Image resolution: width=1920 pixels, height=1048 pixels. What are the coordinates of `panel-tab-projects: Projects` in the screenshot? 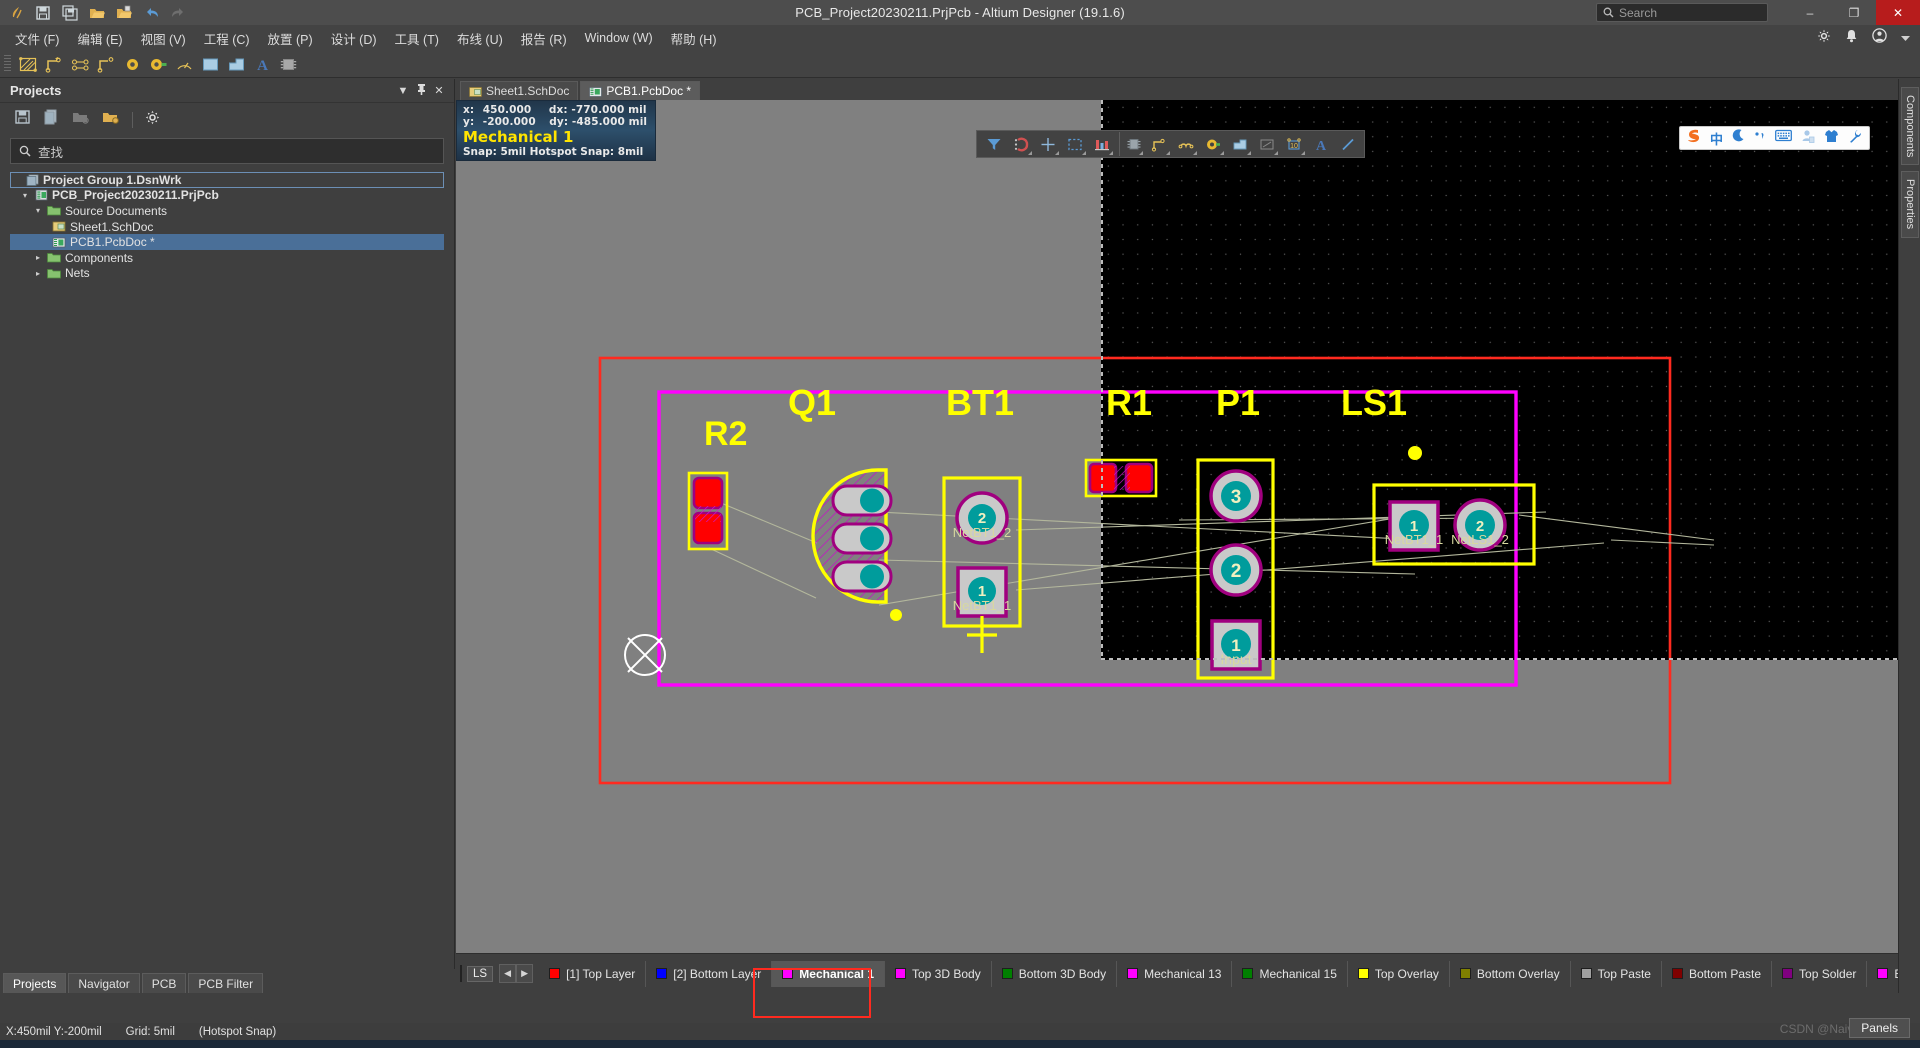 It's located at (35, 983).